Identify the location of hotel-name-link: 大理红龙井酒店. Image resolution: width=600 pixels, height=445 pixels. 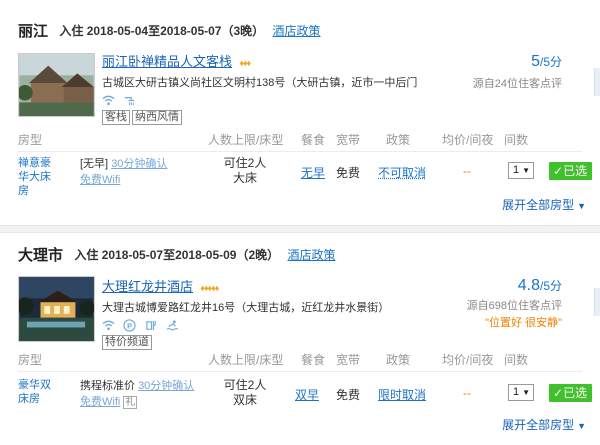
(147, 286).